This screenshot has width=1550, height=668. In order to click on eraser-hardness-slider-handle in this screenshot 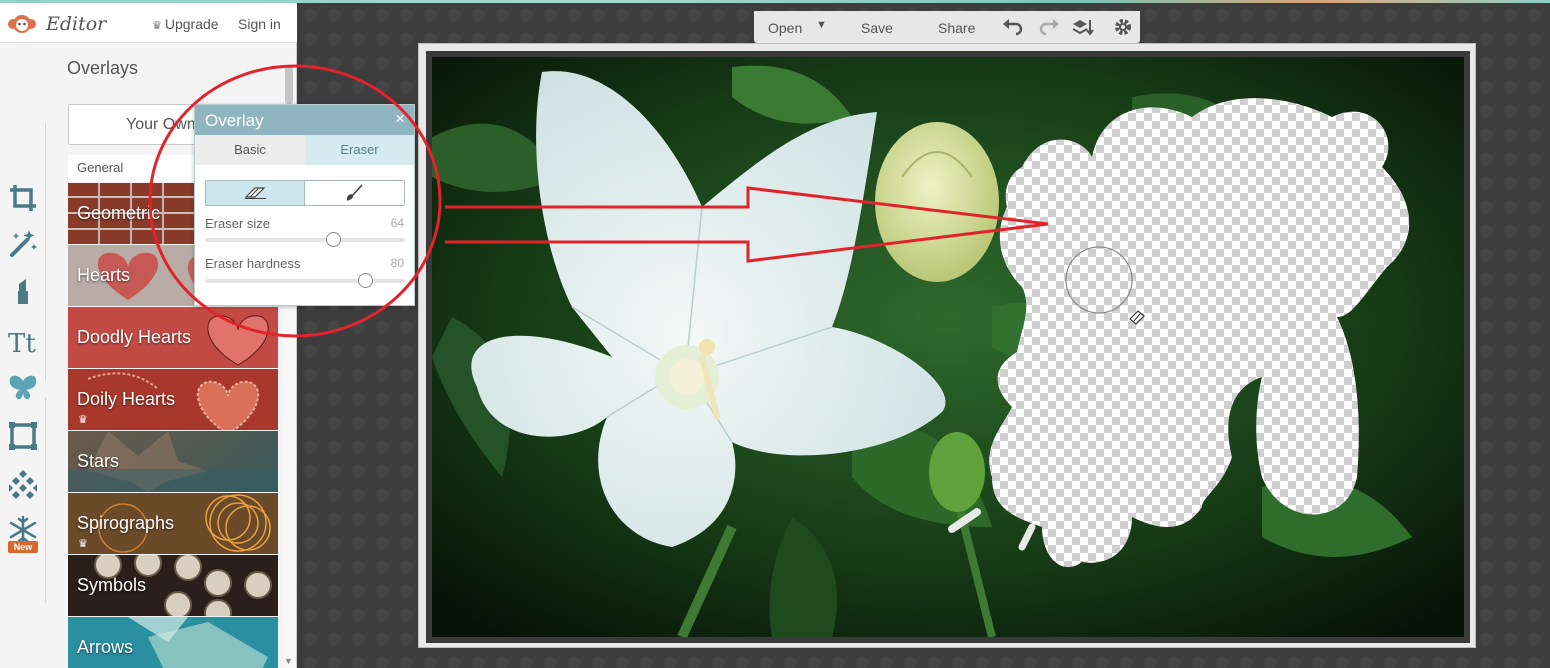, I will do `click(365, 280)`.